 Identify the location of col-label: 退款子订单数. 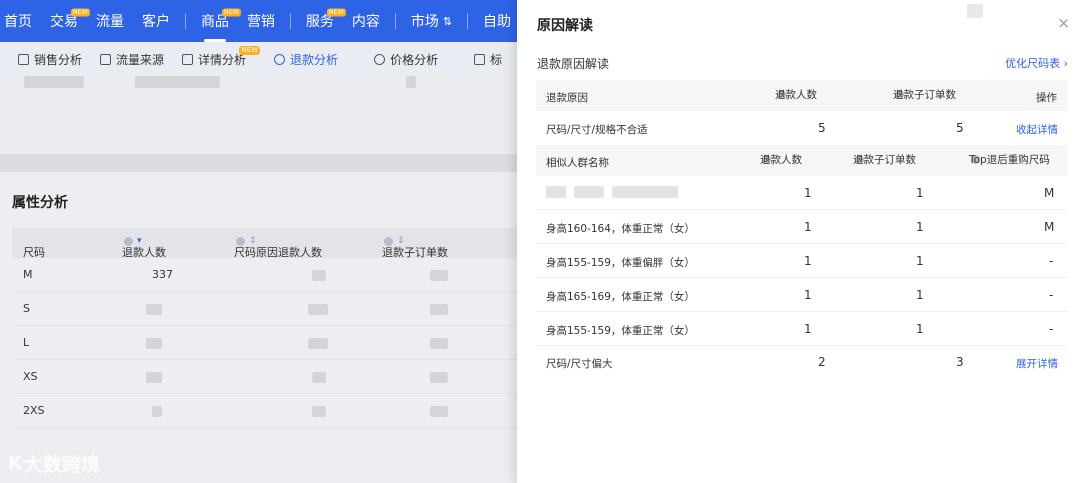
(884, 160).